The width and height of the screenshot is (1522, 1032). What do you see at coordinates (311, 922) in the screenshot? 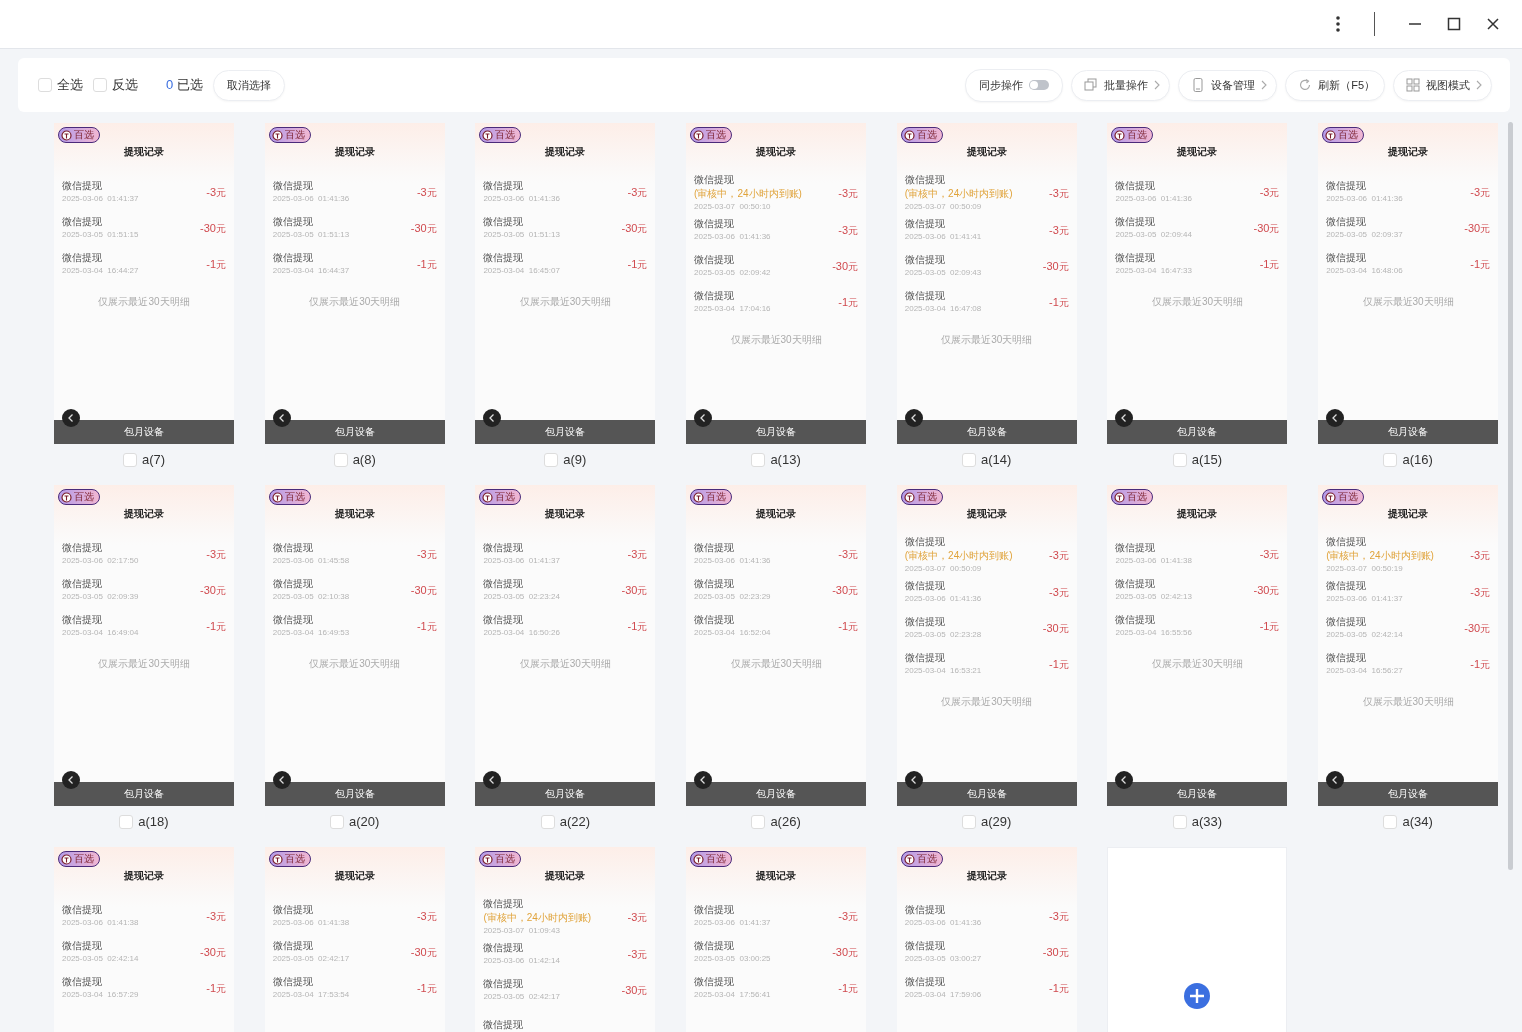
I see `record-time: 2025-03-06 01:41:38` at bounding box center [311, 922].